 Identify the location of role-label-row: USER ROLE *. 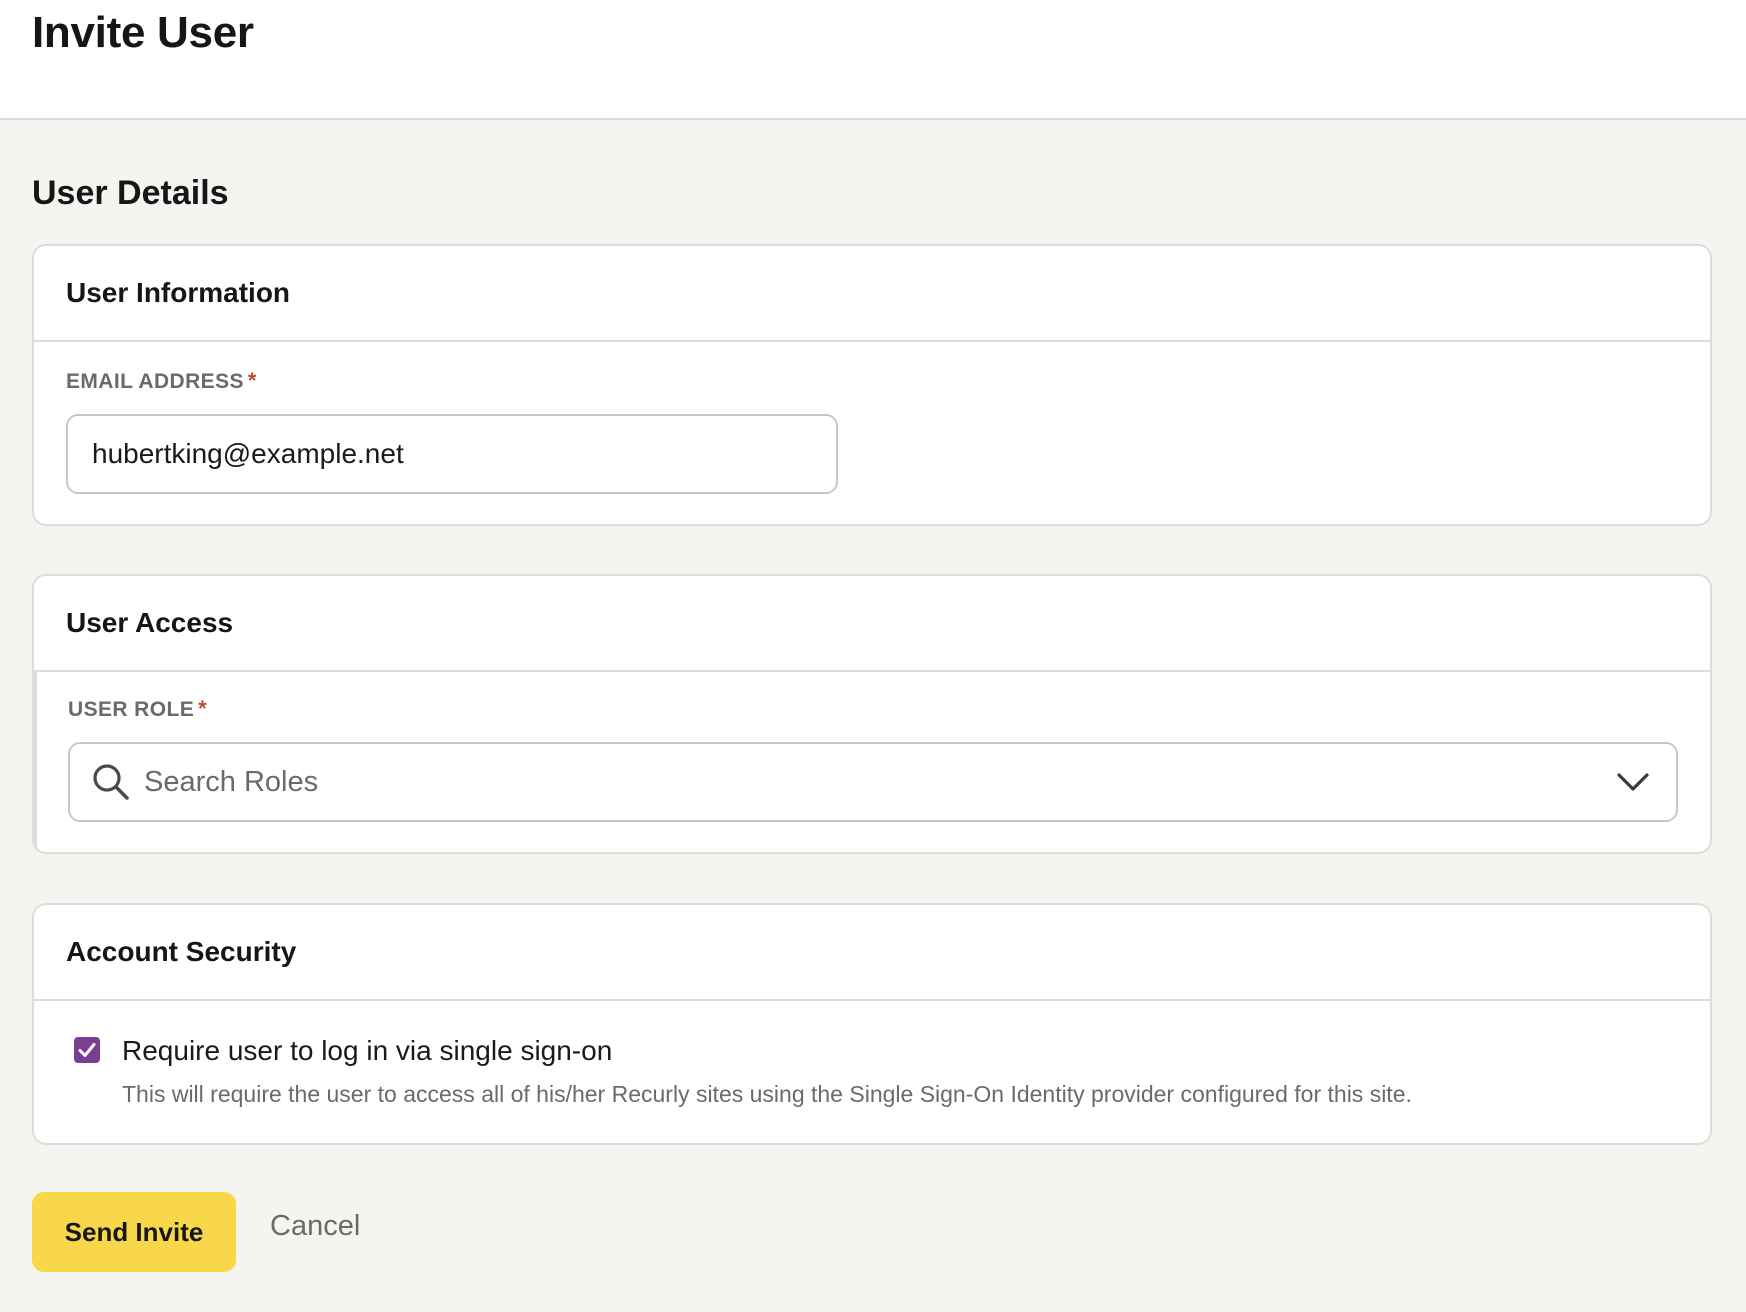
(137, 709).